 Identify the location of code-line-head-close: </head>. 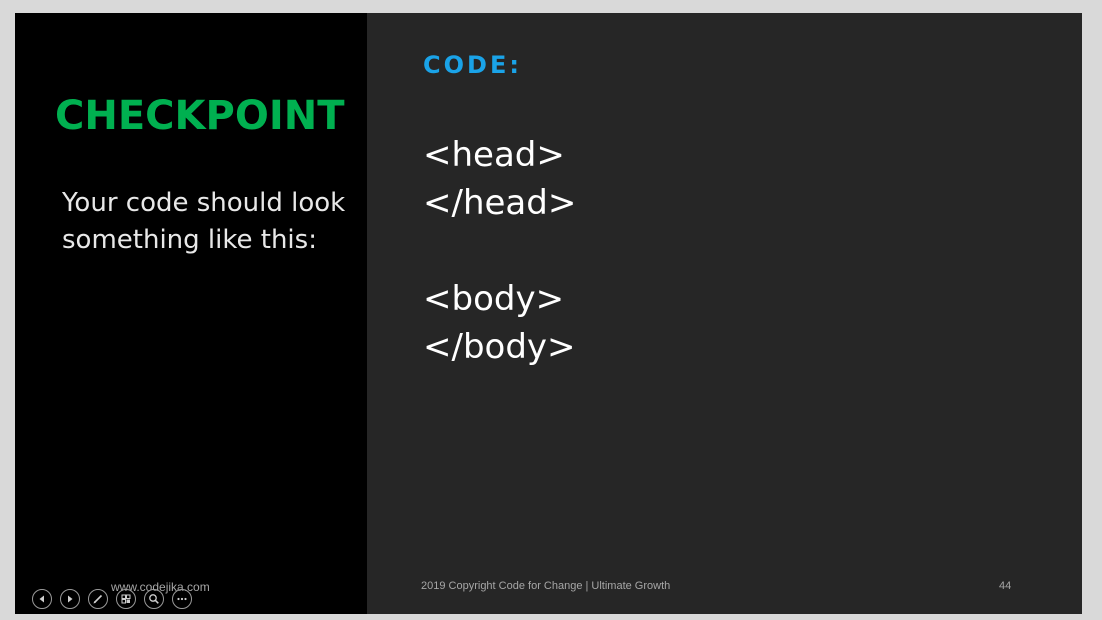
(500, 203).